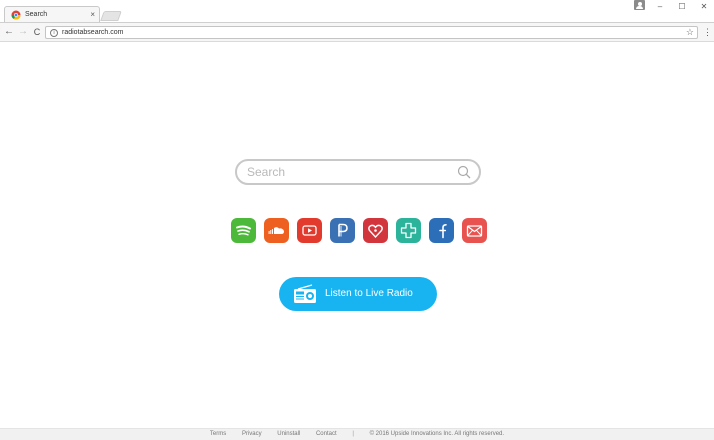 Image resolution: width=714 pixels, height=440 pixels. Describe the element at coordinates (639, 5) in the screenshot. I see `user-profile-icon` at that location.